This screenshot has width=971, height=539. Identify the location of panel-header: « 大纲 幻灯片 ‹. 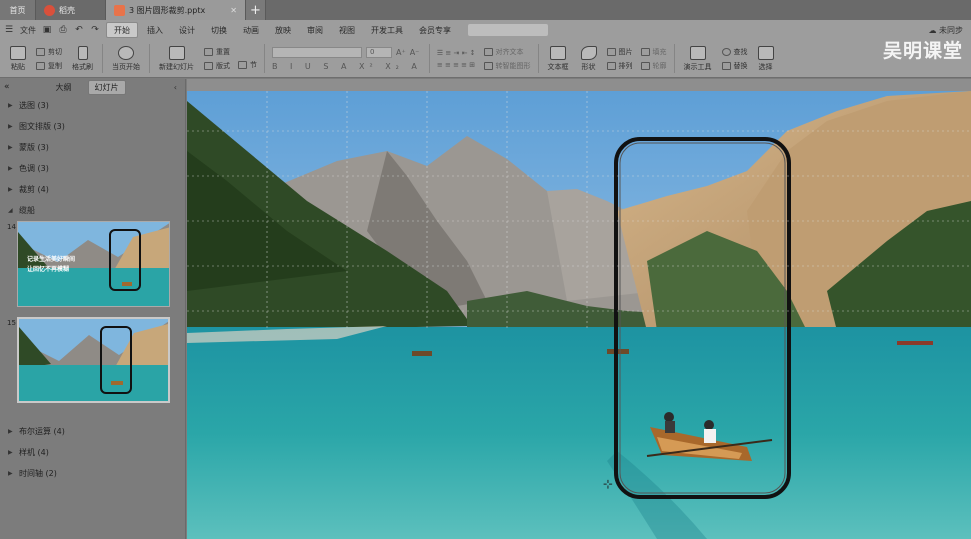
(92, 87).